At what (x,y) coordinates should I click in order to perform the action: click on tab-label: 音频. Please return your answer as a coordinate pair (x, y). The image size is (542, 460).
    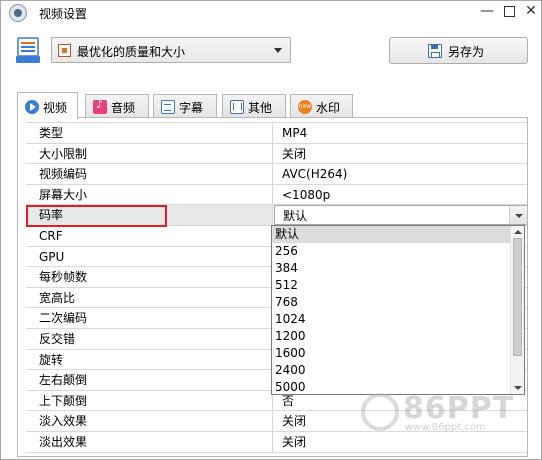
    Looking at the image, I should click on (123, 108).